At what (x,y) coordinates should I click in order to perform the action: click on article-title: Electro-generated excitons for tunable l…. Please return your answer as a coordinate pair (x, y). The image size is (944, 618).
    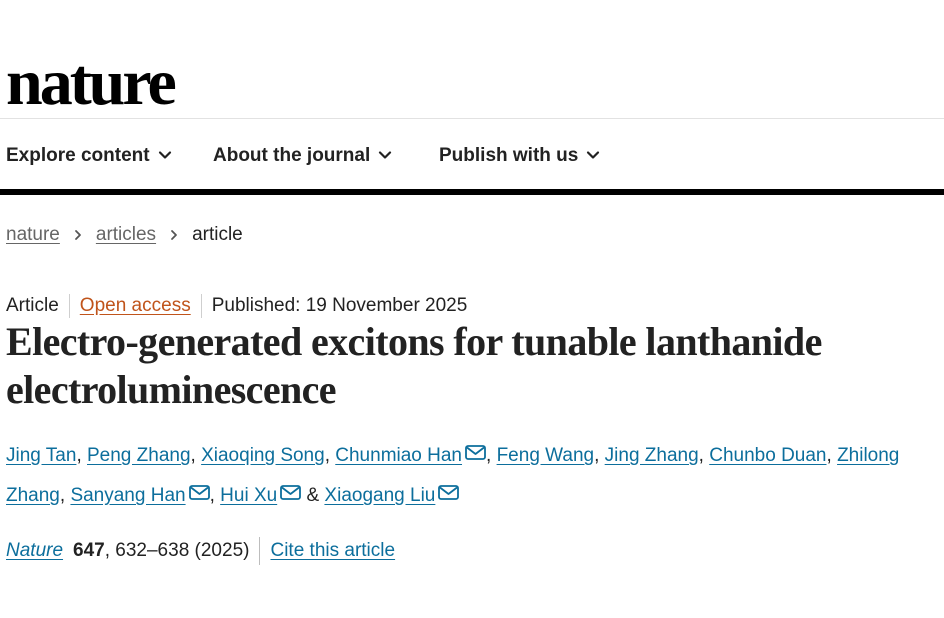
    Looking at the image, I should click on (414, 365).